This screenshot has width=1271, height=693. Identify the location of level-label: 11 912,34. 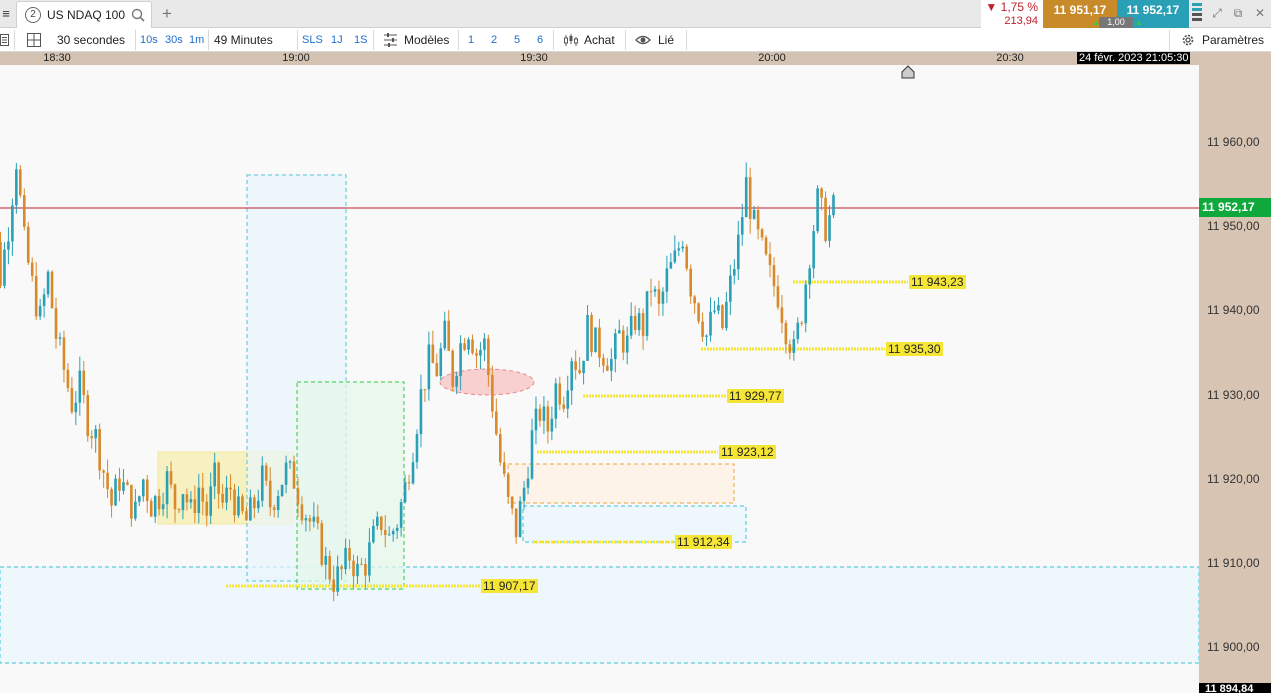
(703, 542).